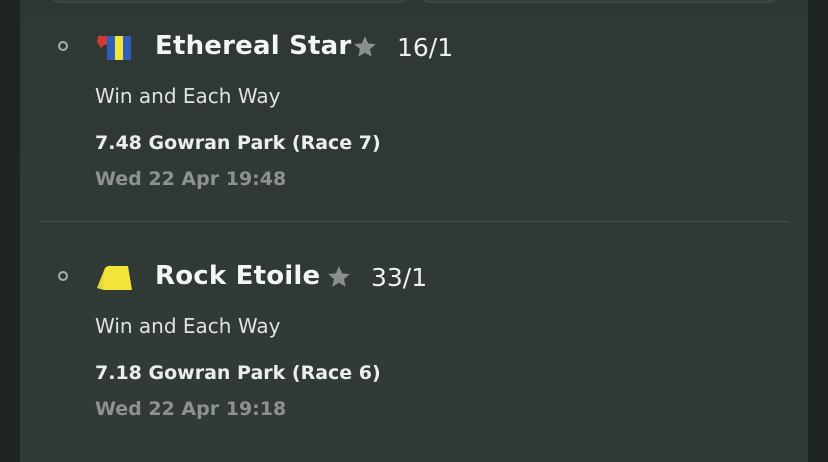 The height and width of the screenshot is (462, 828). What do you see at coordinates (238, 143) in the screenshot?
I see `race-label: 7.48 Gowran Park (Race 7)` at bounding box center [238, 143].